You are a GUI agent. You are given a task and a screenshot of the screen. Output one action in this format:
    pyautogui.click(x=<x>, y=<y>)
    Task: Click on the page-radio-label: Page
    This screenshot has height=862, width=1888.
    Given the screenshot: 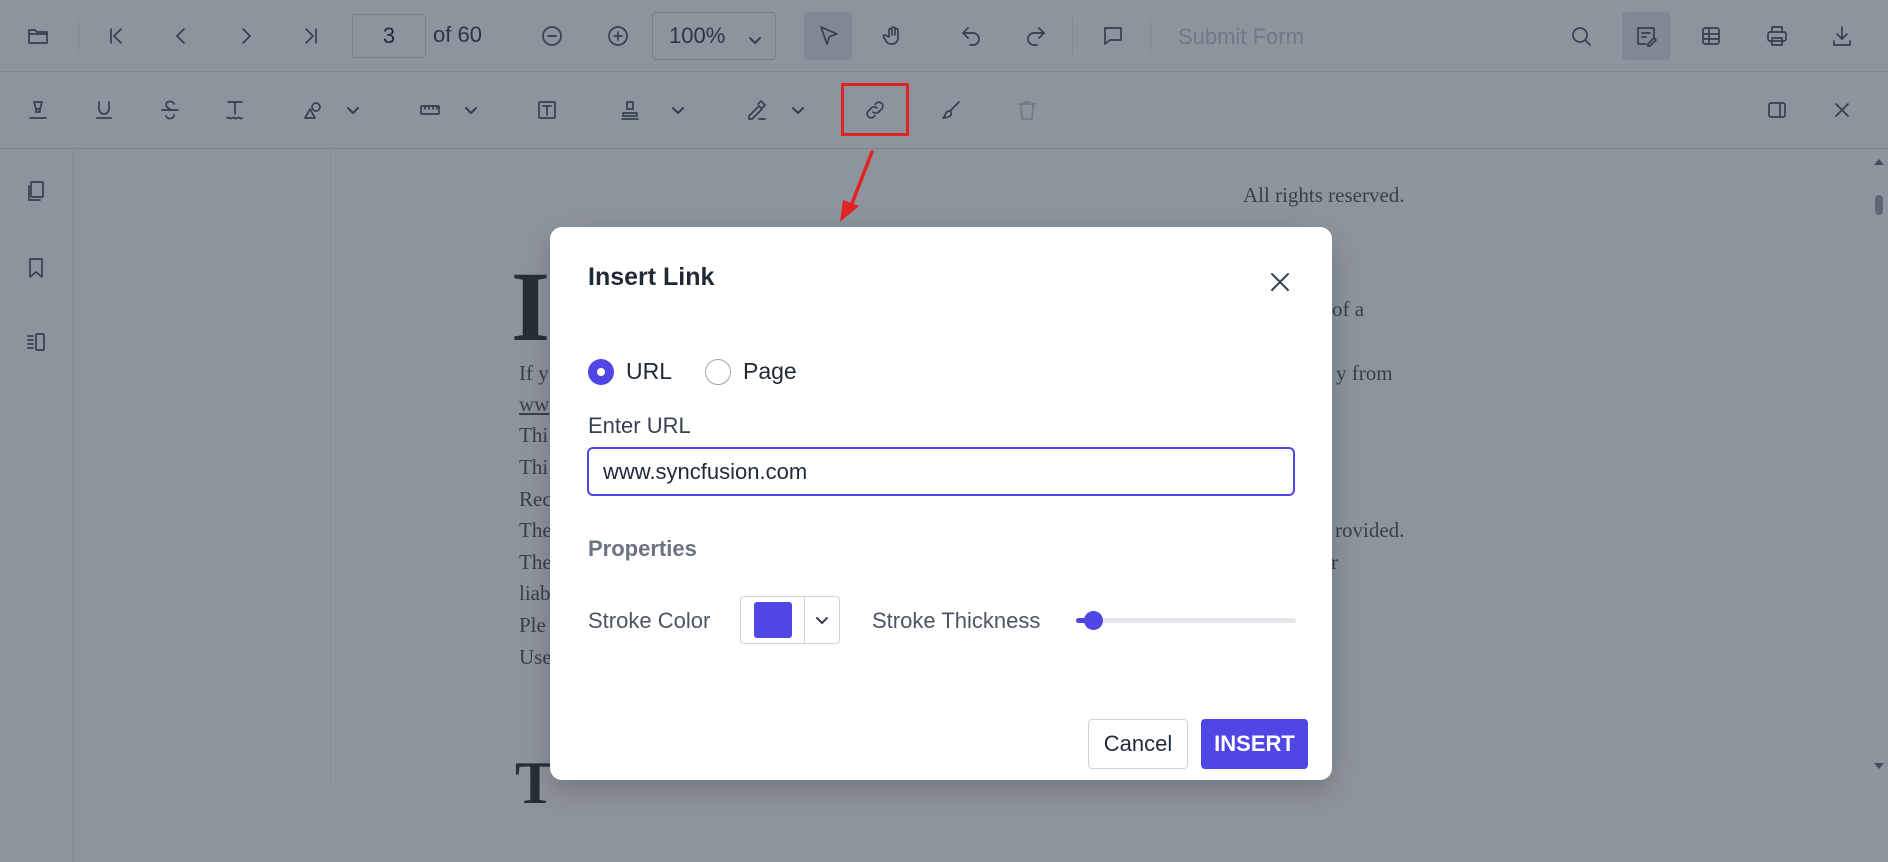 What is the action you would take?
    pyautogui.click(x=770, y=371)
    